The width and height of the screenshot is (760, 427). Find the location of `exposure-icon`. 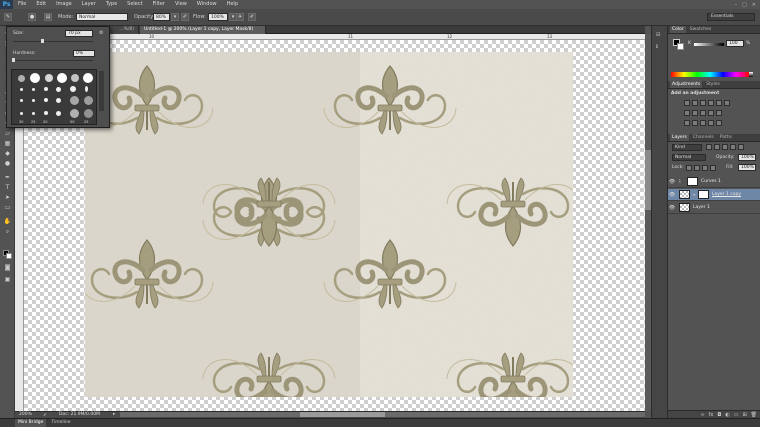

exposure-icon is located at coordinates (711, 103).